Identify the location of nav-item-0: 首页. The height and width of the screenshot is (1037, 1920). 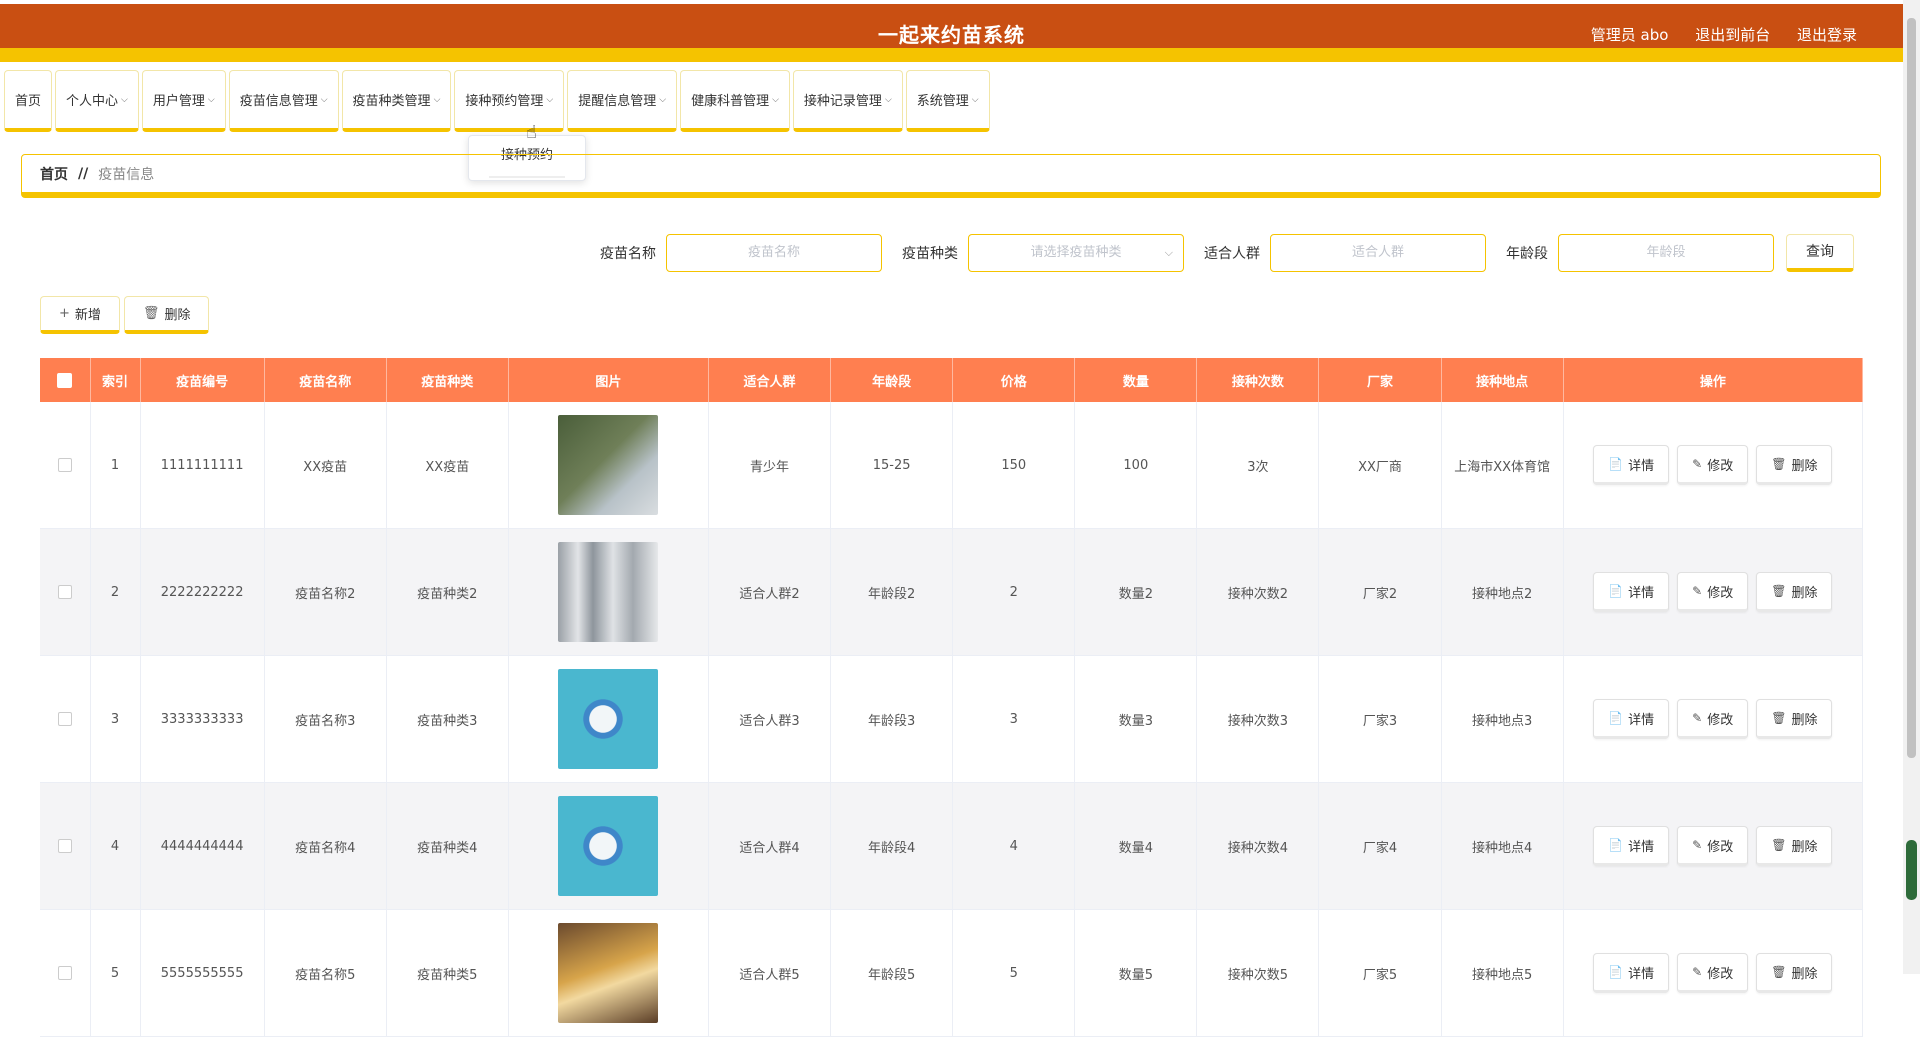
(28, 101).